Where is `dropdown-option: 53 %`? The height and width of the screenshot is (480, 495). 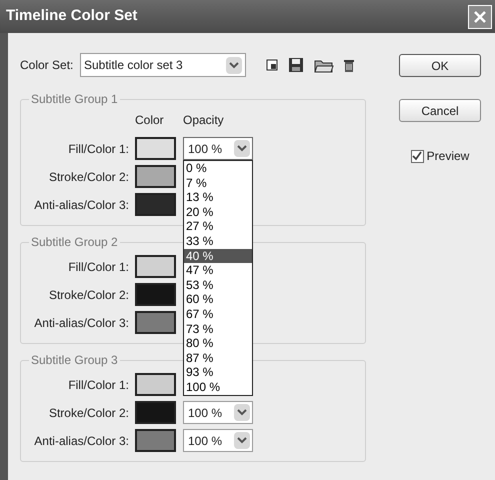 dropdown-option: 53 % is located at coordinates (218, 285).